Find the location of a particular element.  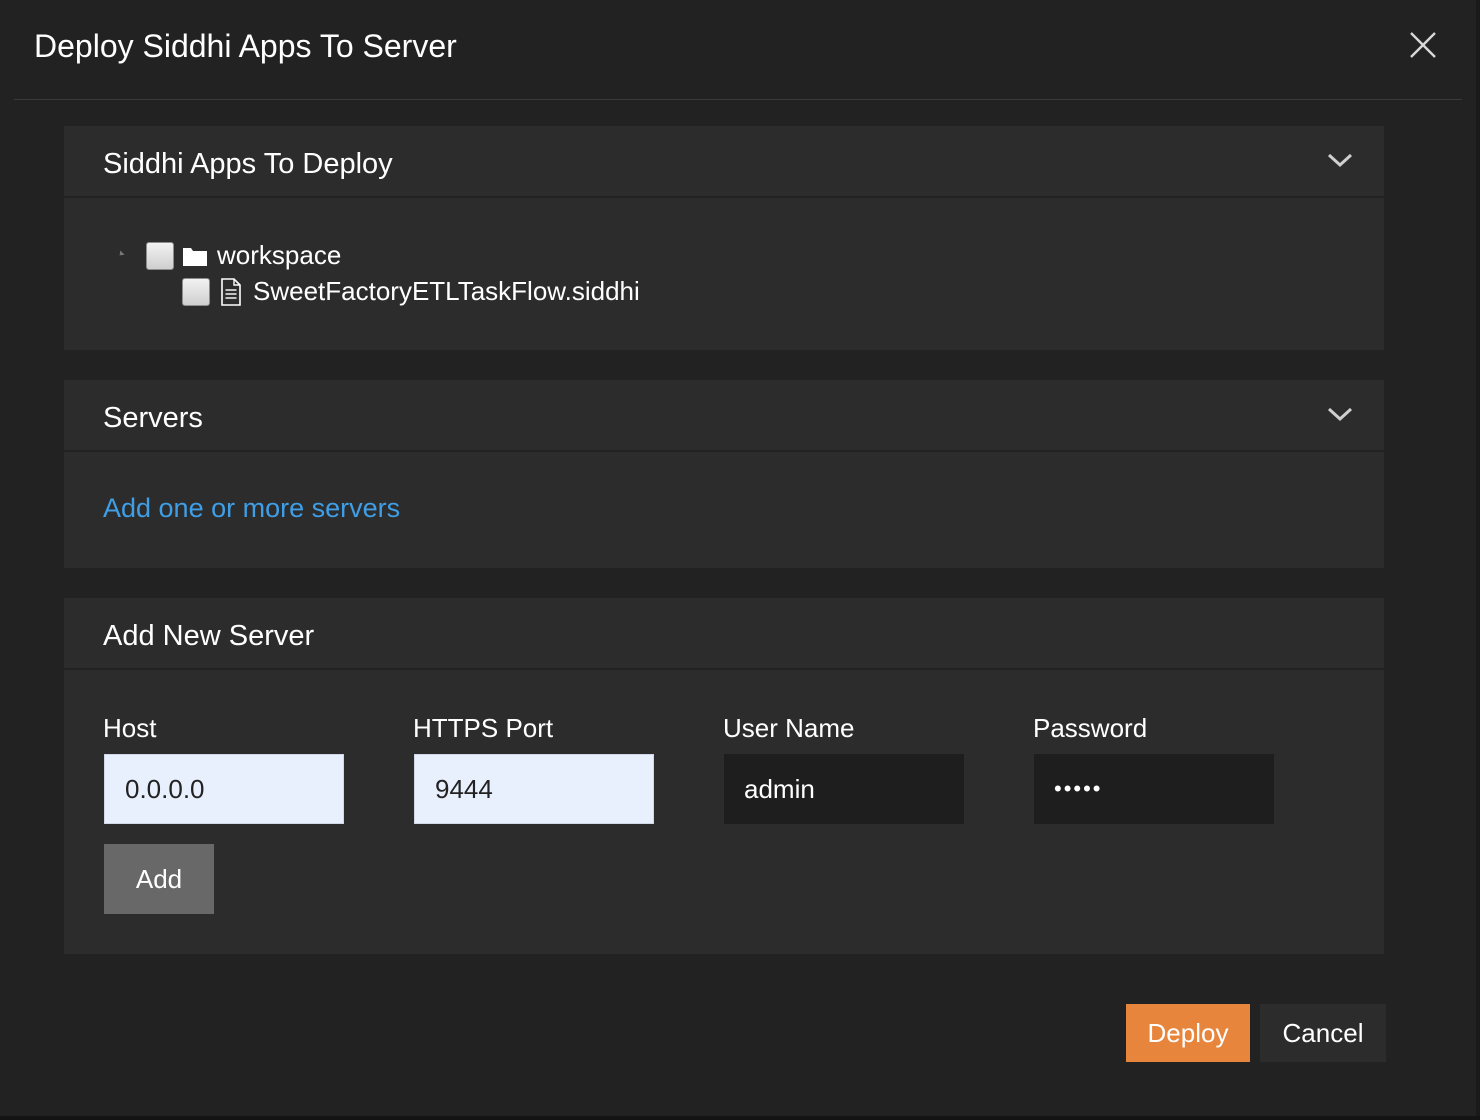

host-label: Host is located at coordinates (130, 728).